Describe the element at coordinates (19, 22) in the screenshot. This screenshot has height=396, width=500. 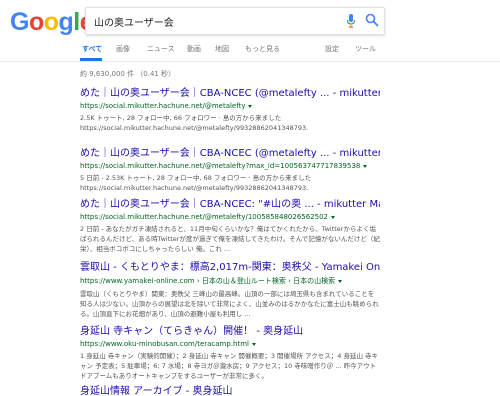
I see `logo-letter-g: G` at that location.